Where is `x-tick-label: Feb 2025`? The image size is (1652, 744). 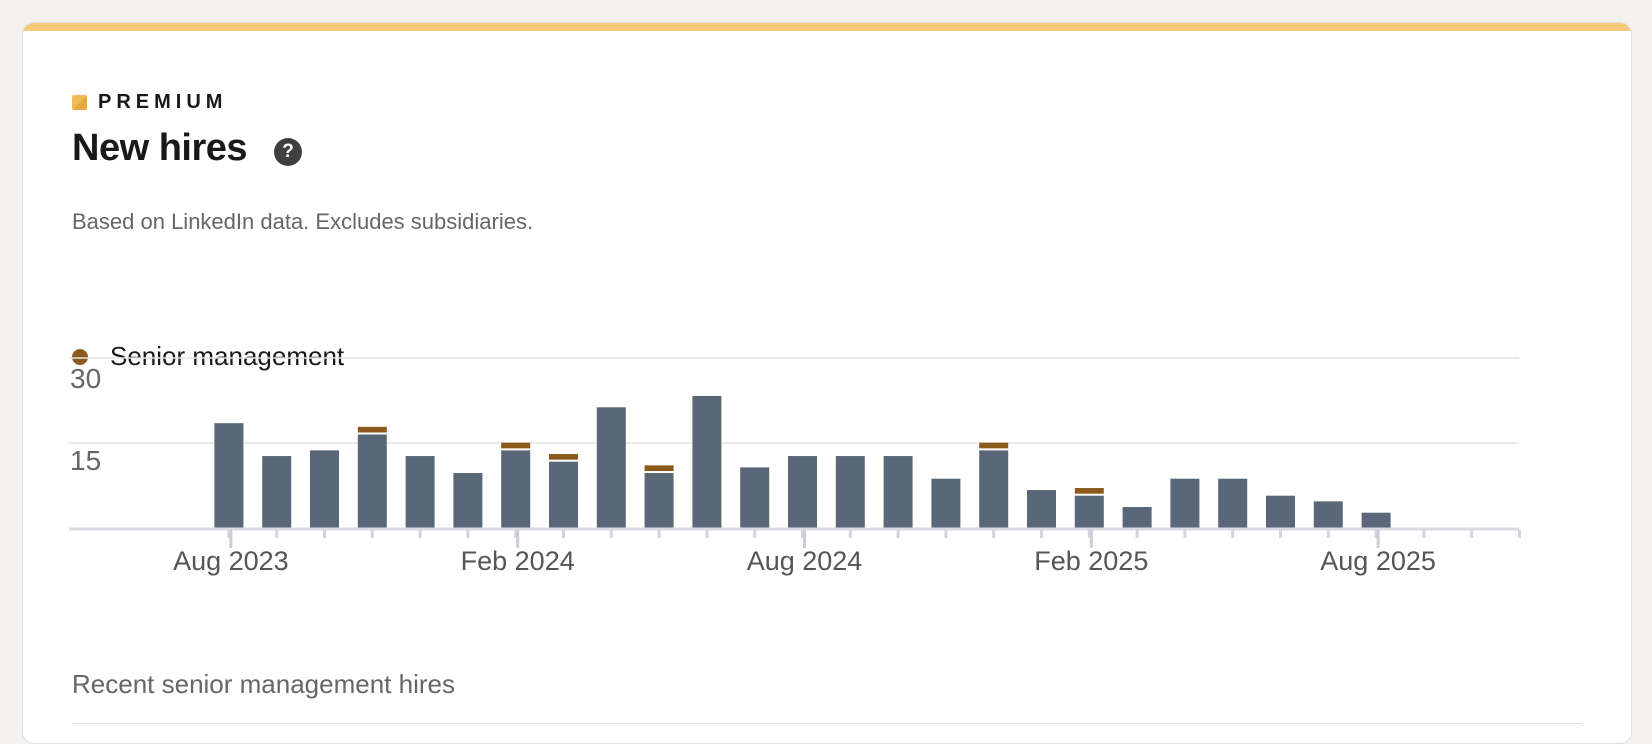 x-tick-label: Feb 2025 is located at coordinates (1091, 561).